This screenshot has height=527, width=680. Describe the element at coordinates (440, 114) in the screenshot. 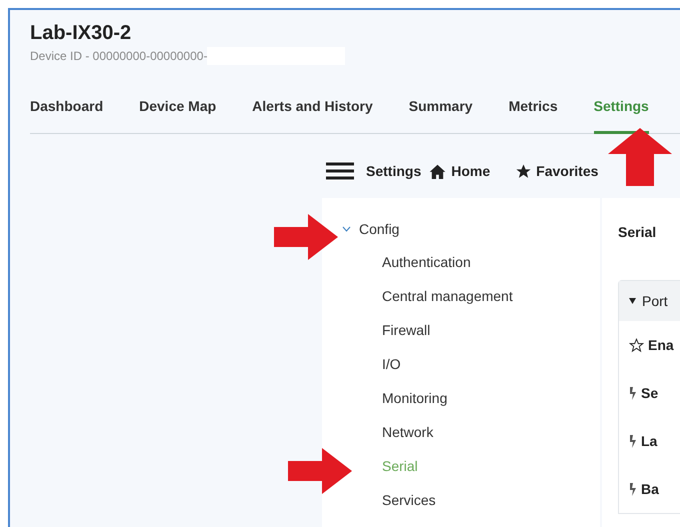

I see `nav-tab: Summary` at that location.